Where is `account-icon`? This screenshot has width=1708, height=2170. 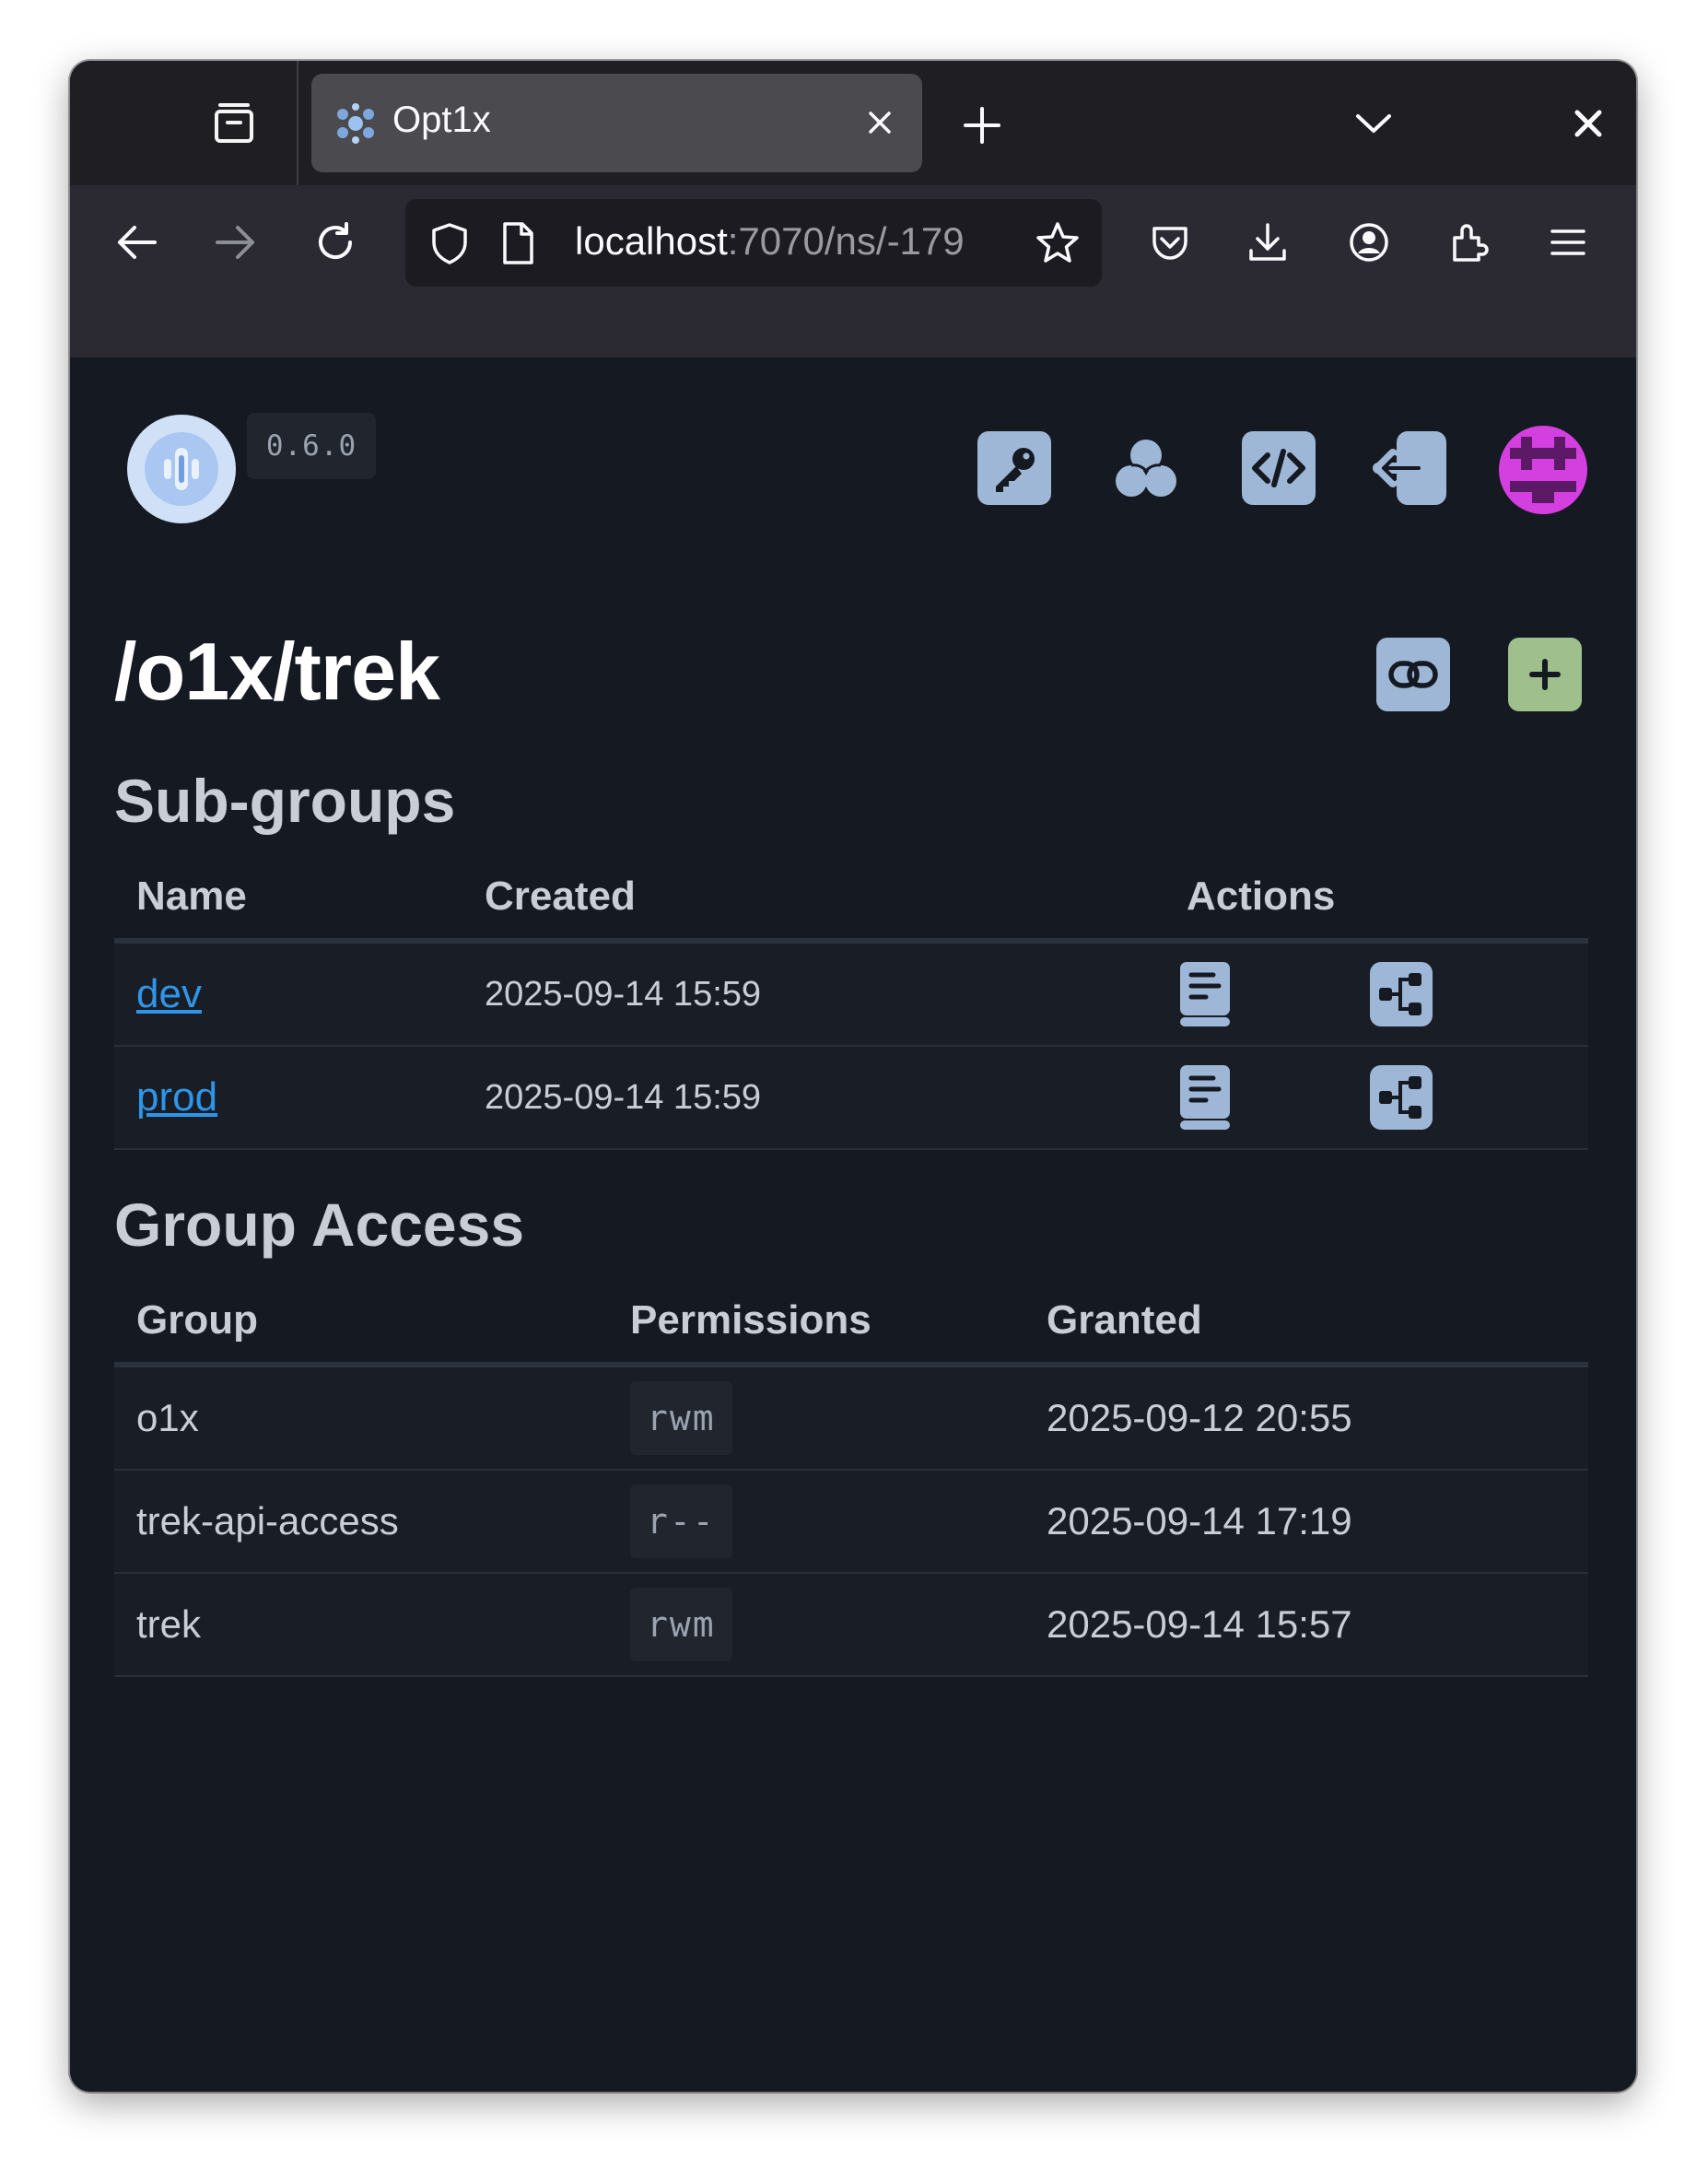
account-icon is located at coordinates (1369, 242).